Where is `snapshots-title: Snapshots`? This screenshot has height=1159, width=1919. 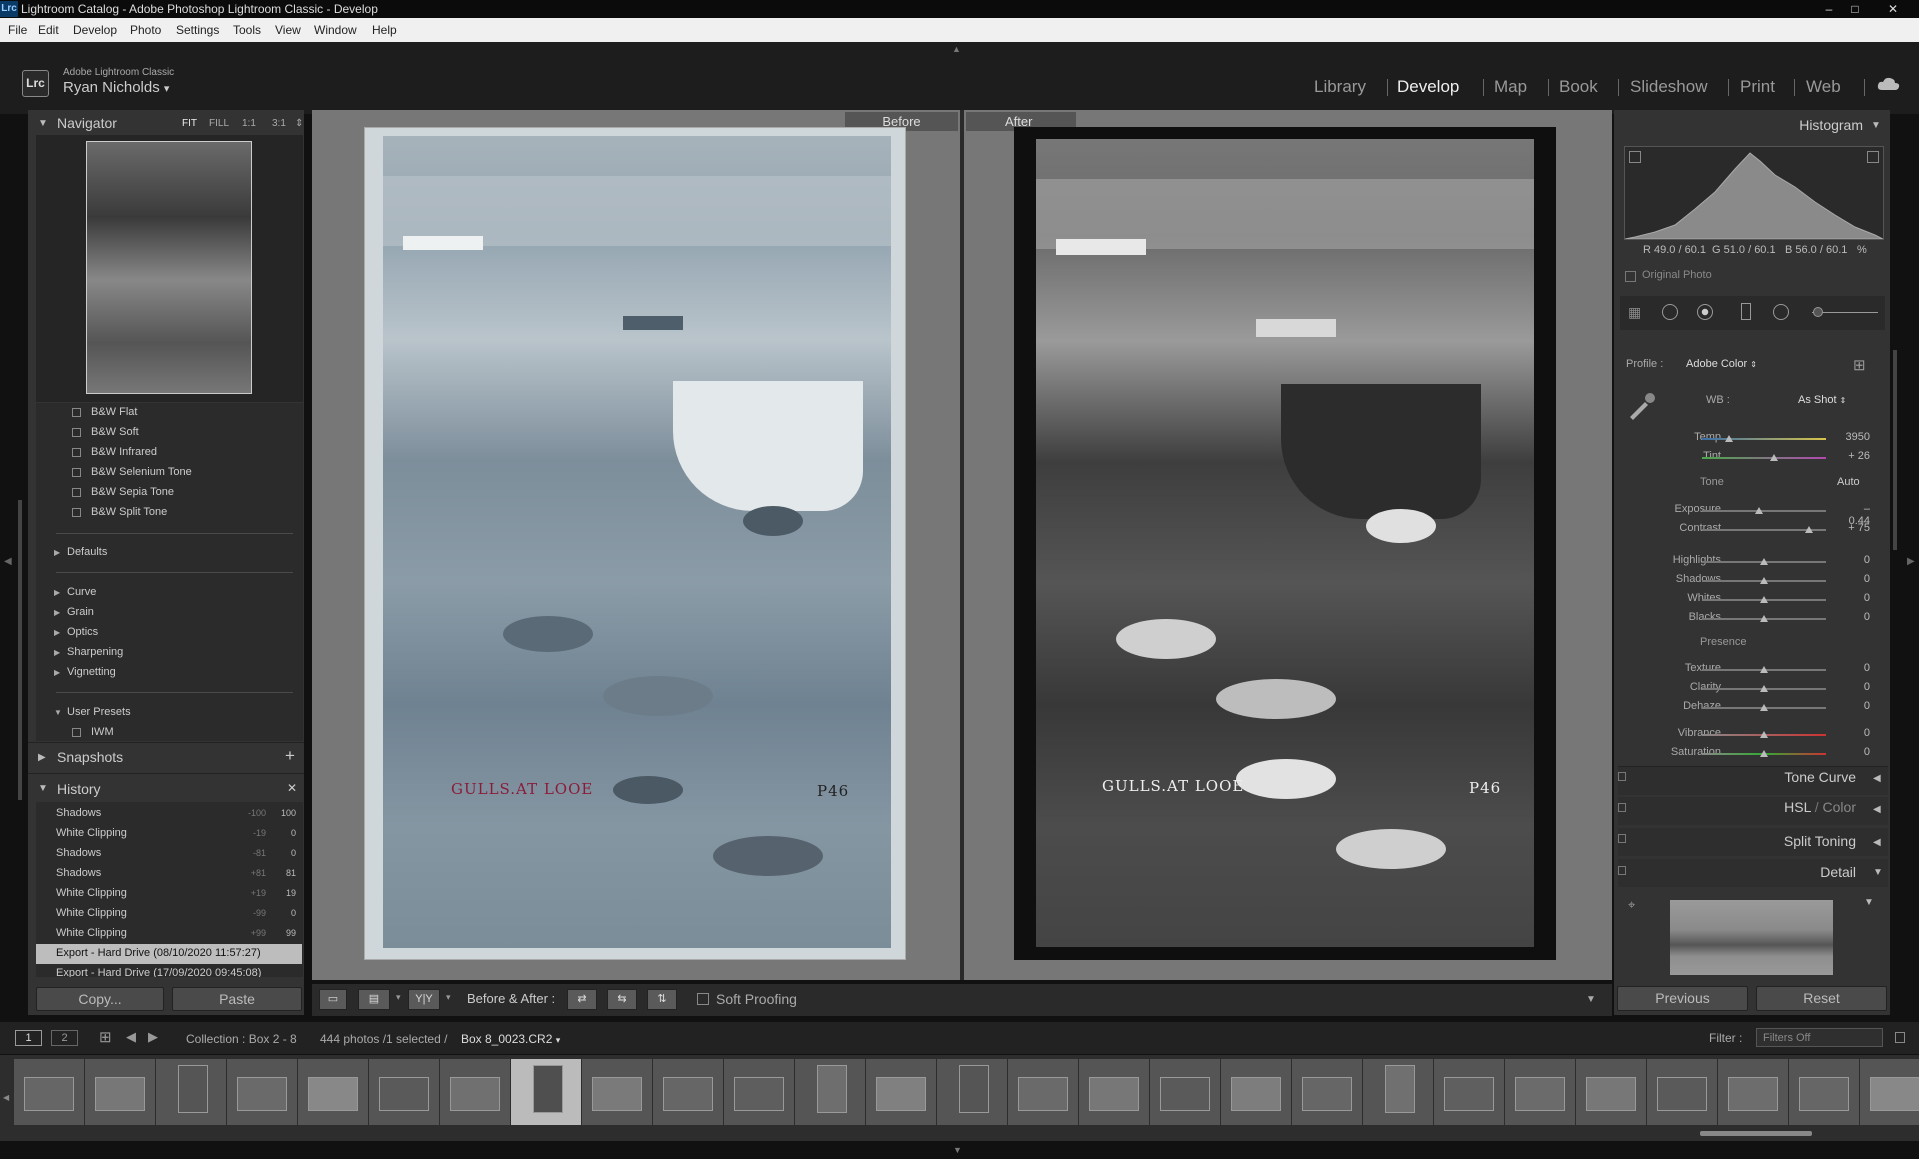 snapshots-title: Snapshots is located at coordinates (90, 757).